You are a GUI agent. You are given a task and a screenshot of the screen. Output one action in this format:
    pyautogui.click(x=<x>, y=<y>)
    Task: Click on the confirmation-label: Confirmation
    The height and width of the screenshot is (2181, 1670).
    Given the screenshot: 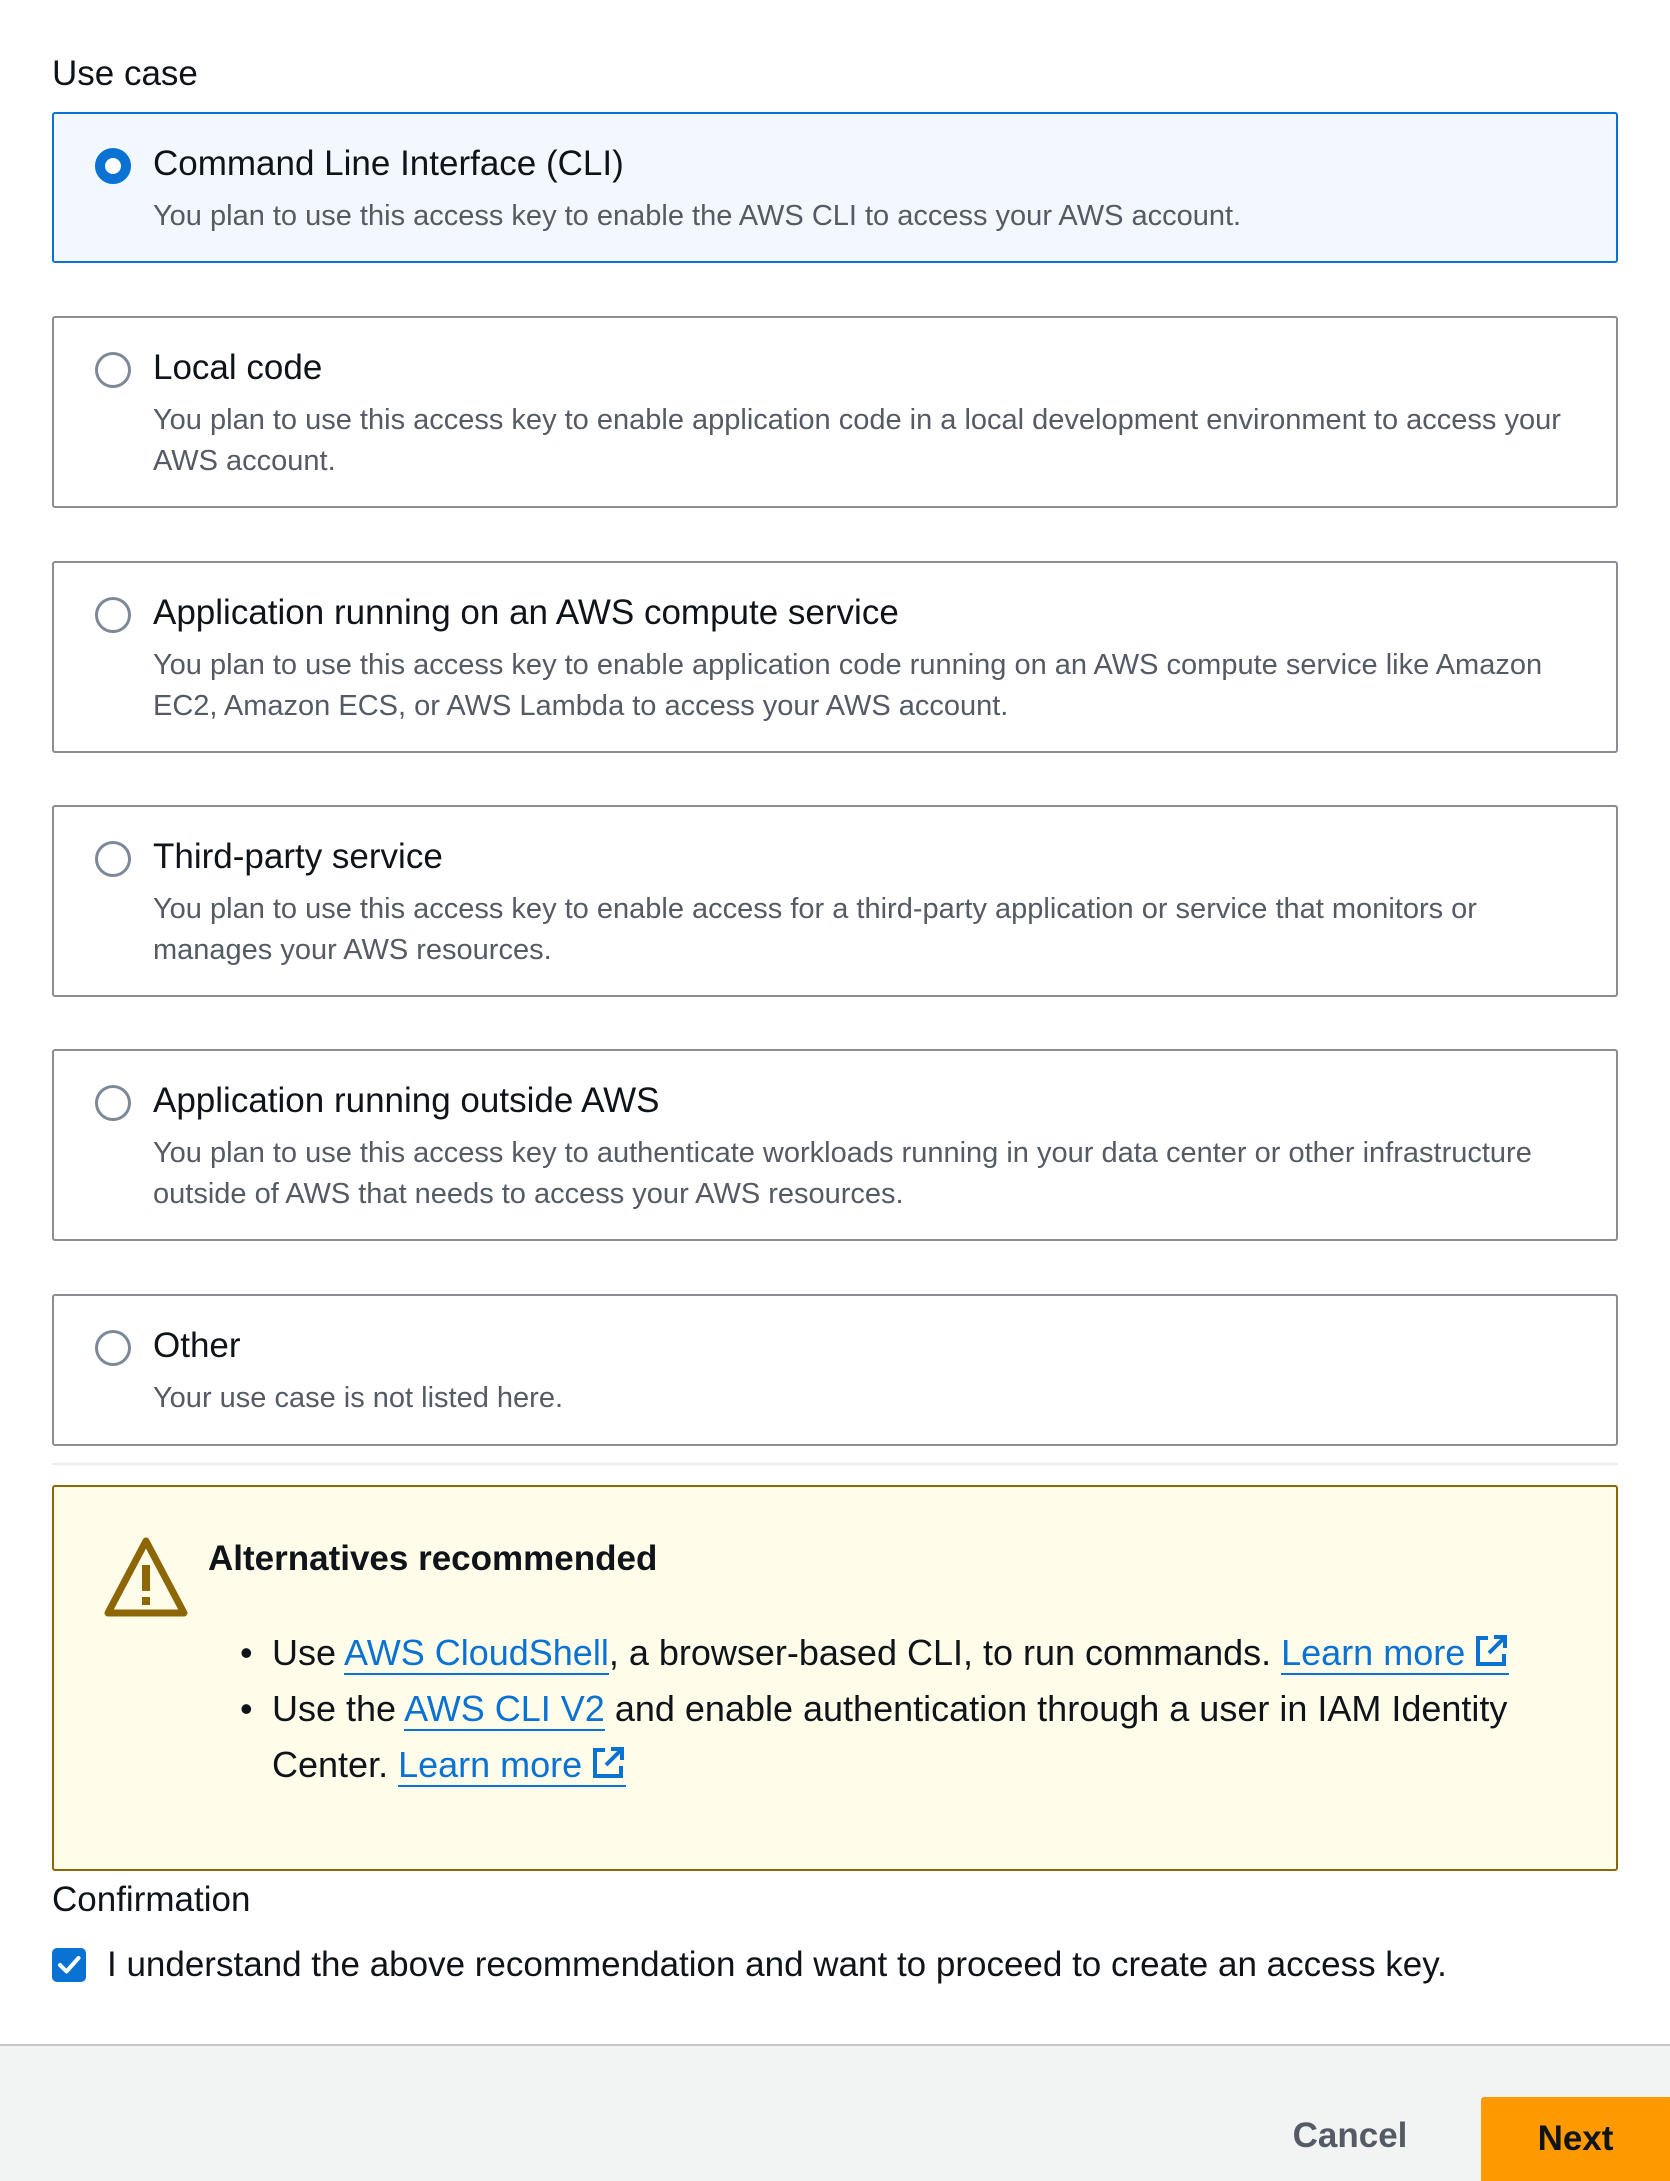 What is the action you would take?
    pyautogui.click(x=151, y=1899)
    